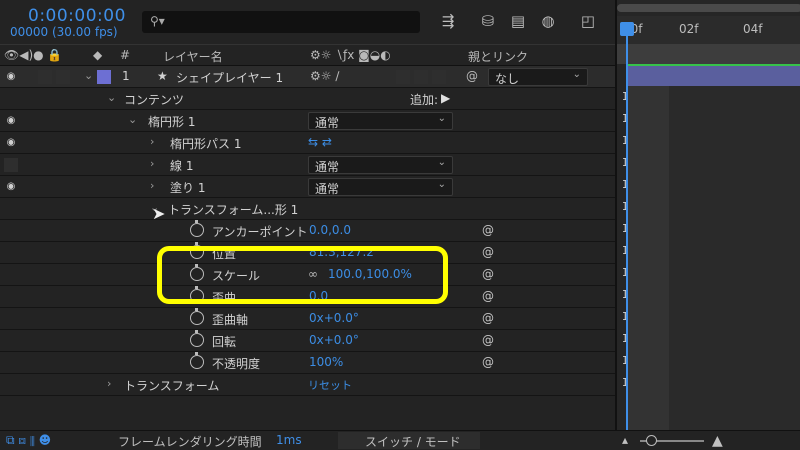 This screenshot has height=450, width=800. I want to click on timeline-track-shade, so click(648, 258).